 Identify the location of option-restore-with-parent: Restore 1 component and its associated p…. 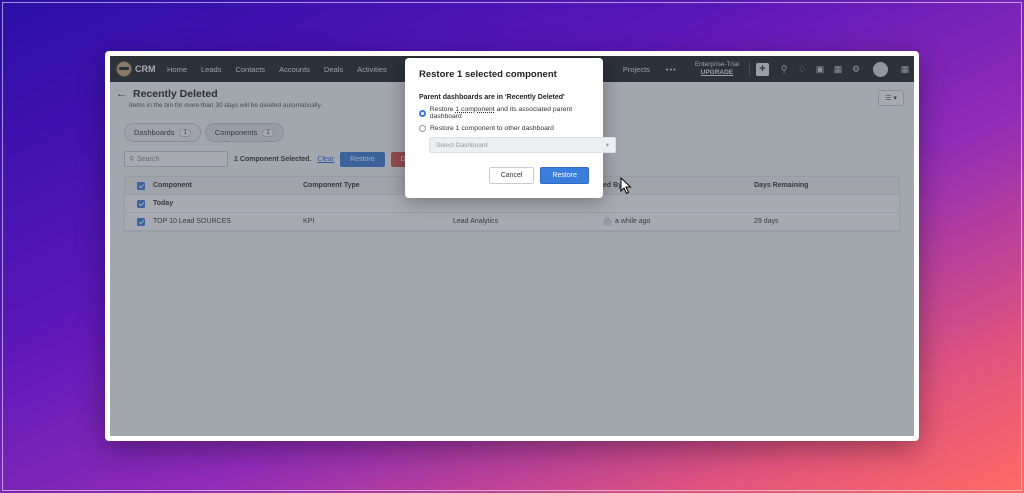
(504, 113).